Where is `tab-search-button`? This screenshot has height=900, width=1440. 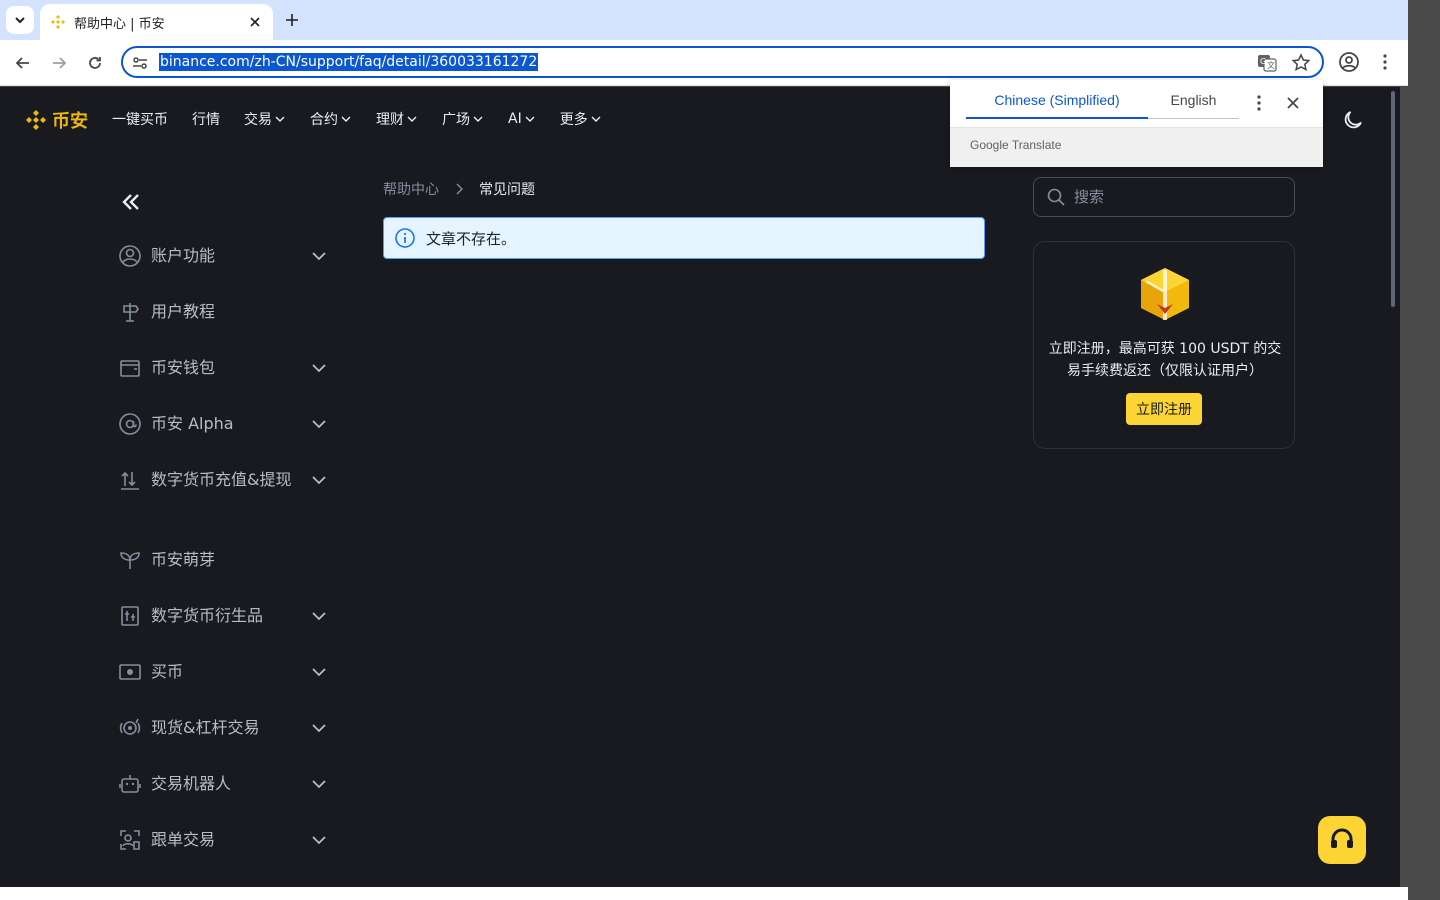
tab-search-button is located at coordinates (20, 20).